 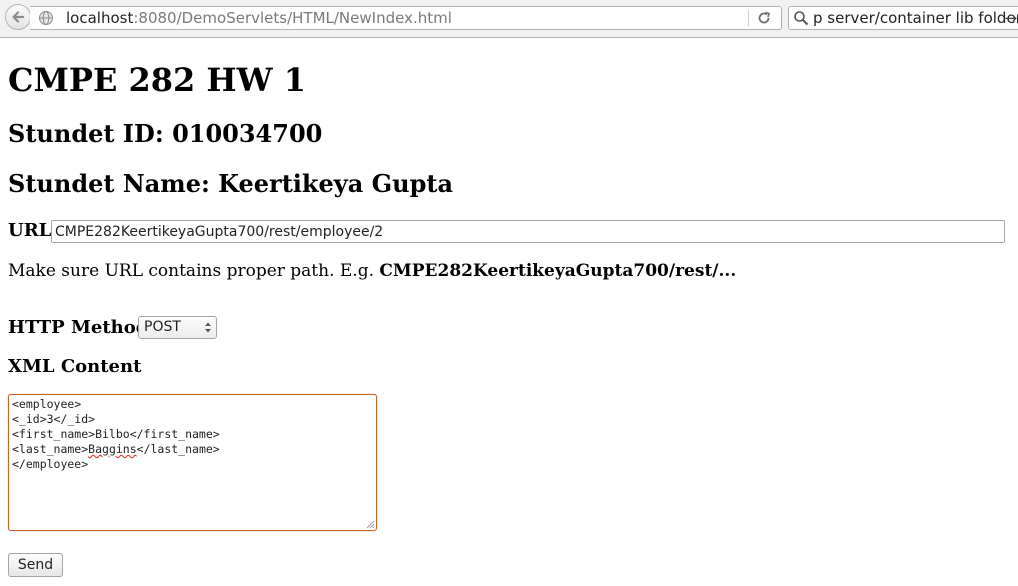 What do you see at coordinates (46, 18) in the screenshot?
I see `globe-icon` at bounding box center [46, 18].